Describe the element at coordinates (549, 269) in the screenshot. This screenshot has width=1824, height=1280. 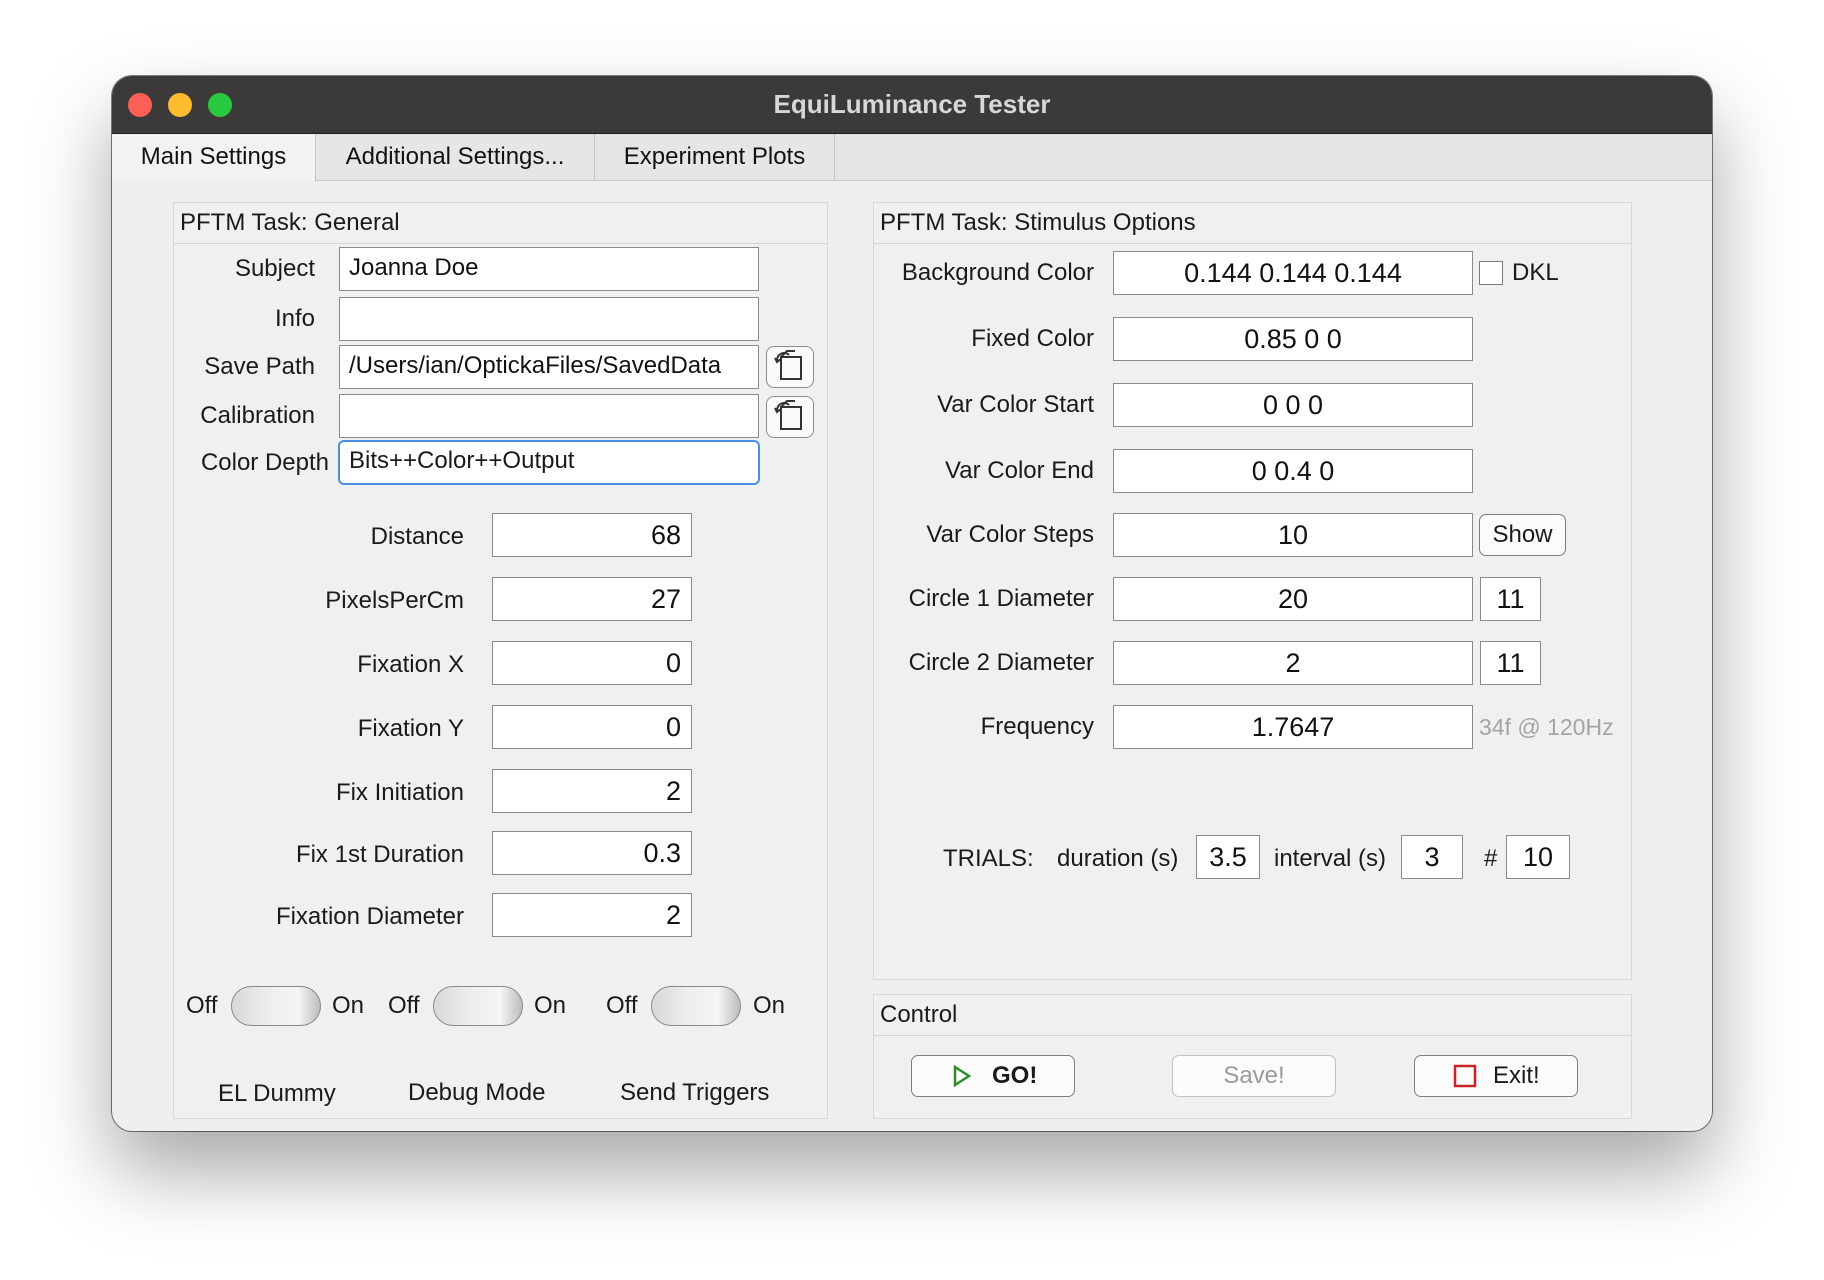
I see `subject-input: Joanna Doe` at that location.